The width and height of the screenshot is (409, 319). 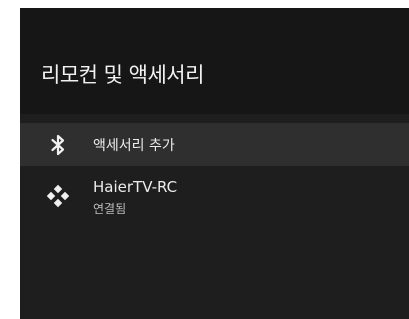 I want to click on add-accessory-label: 액세서리 추가, so click(x=134, y=146).